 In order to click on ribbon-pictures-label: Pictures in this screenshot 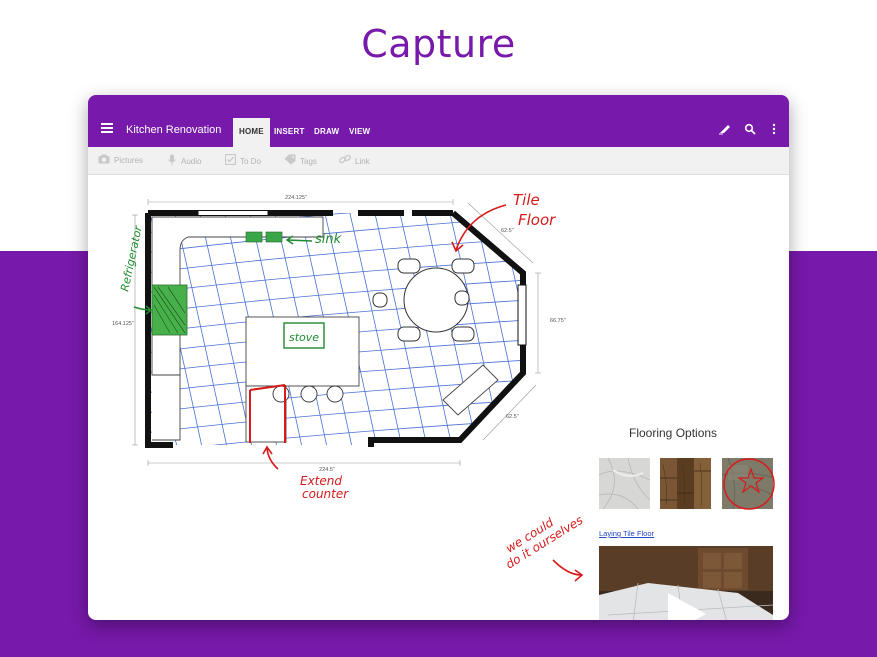, I will do `click(128, 160)`.